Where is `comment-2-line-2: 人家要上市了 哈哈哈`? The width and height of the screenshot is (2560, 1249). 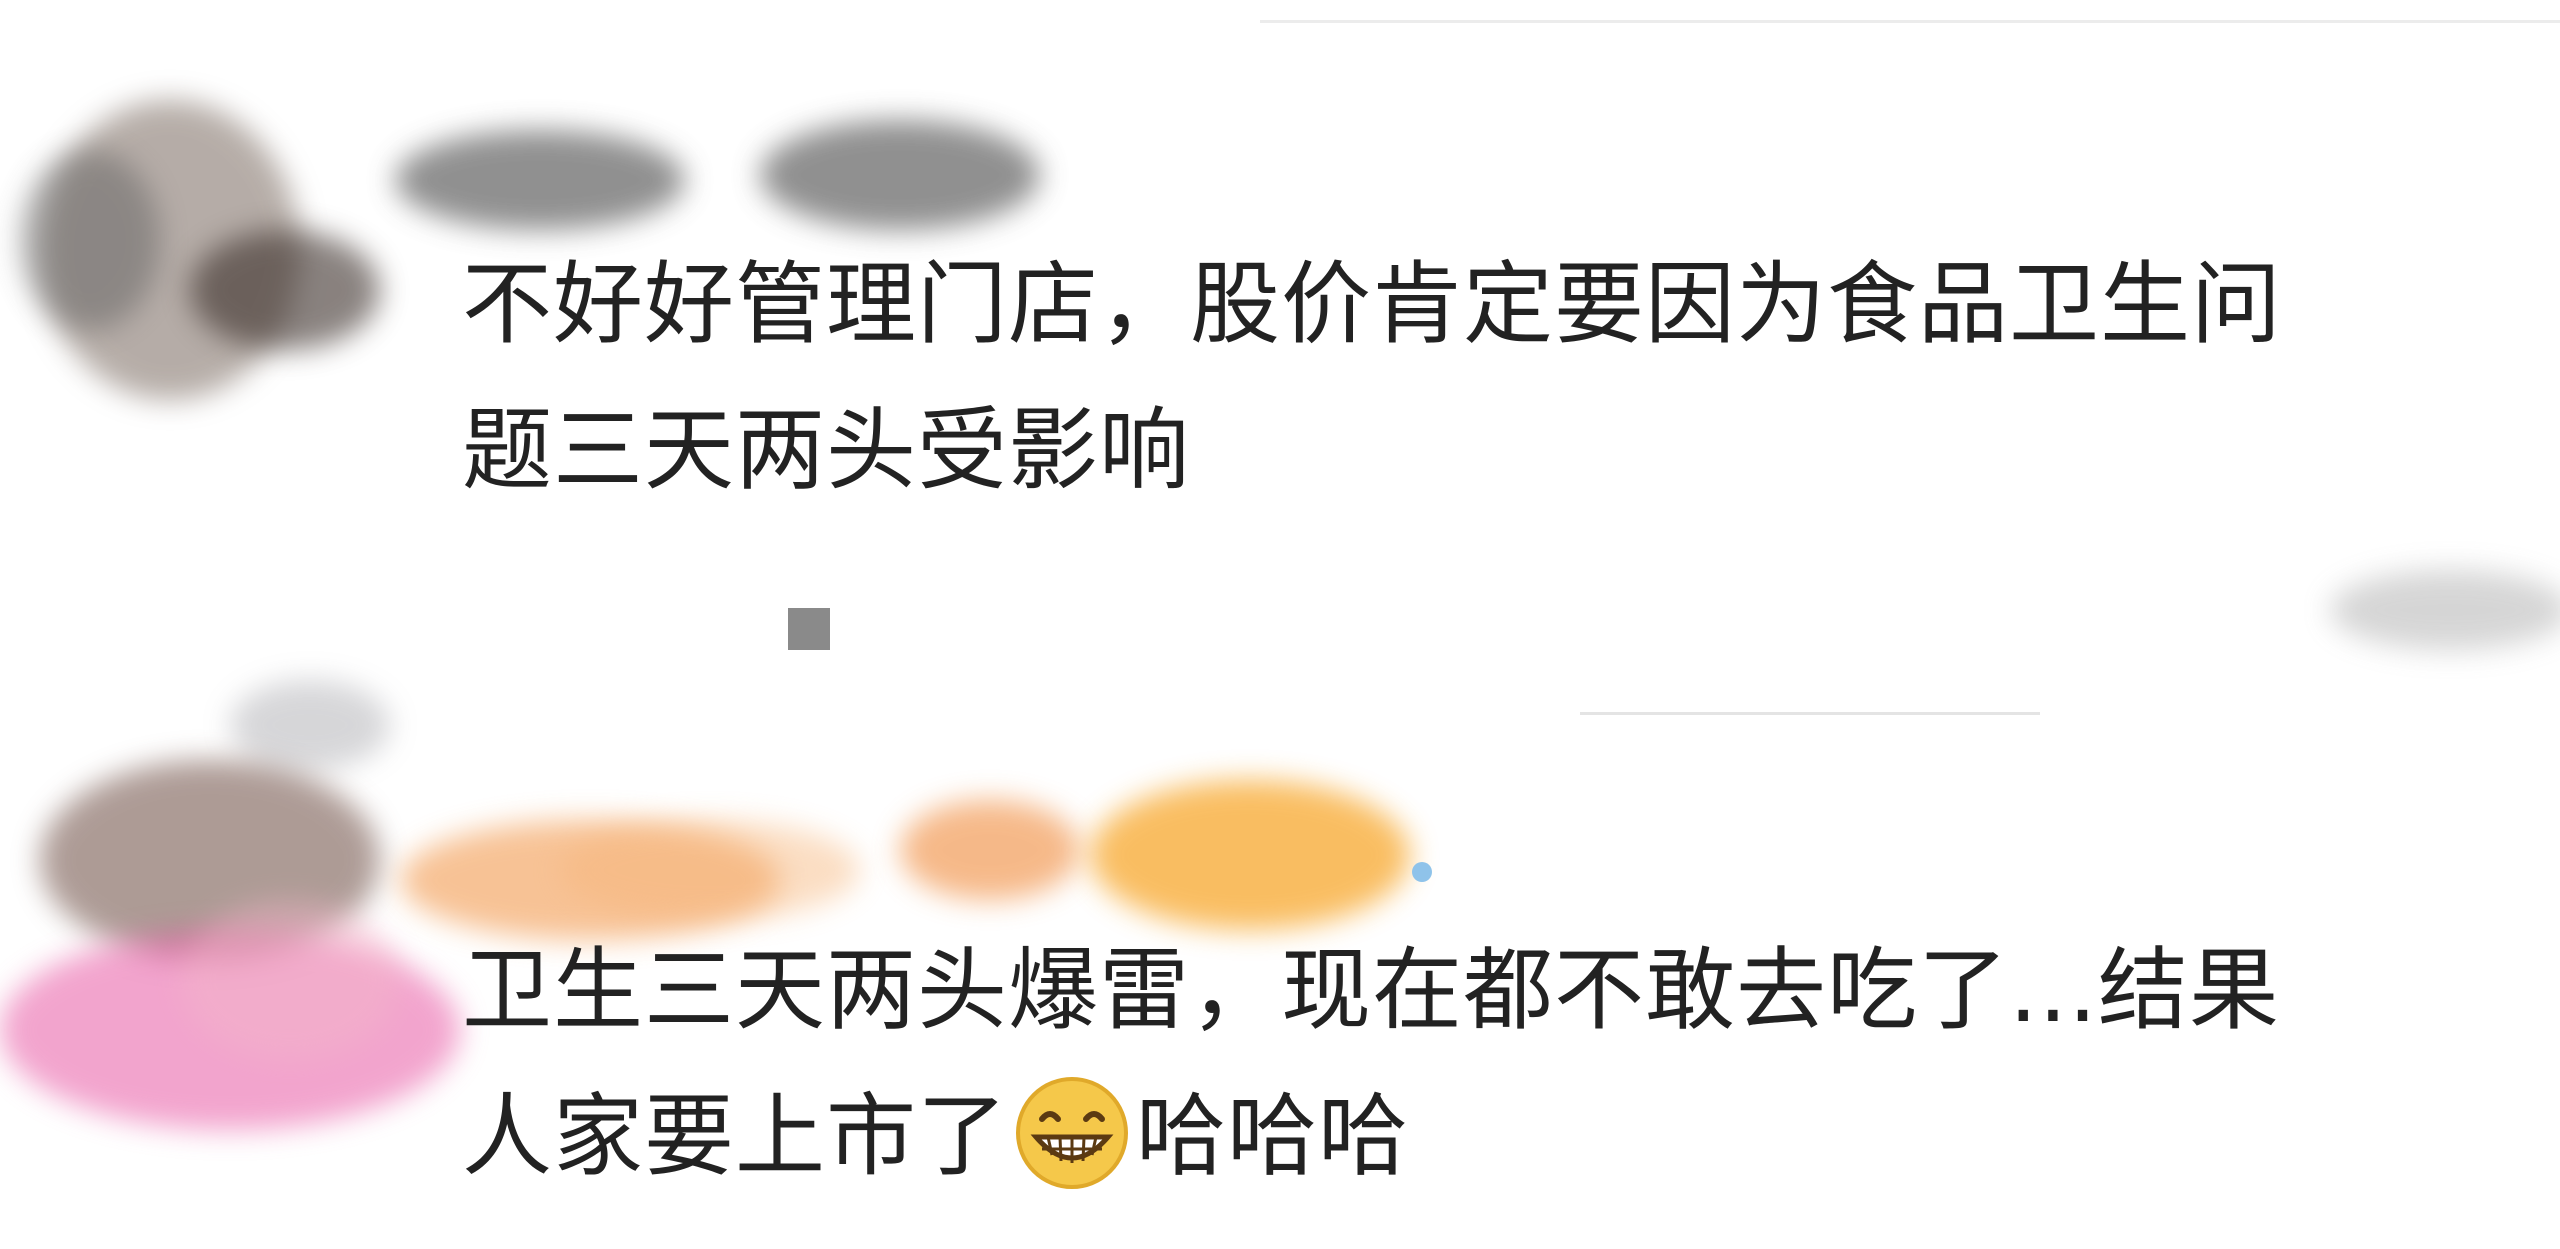
comment-2-line-2: 人家要上市了 哈哈哈 is located at coordinates (1467, 1137).